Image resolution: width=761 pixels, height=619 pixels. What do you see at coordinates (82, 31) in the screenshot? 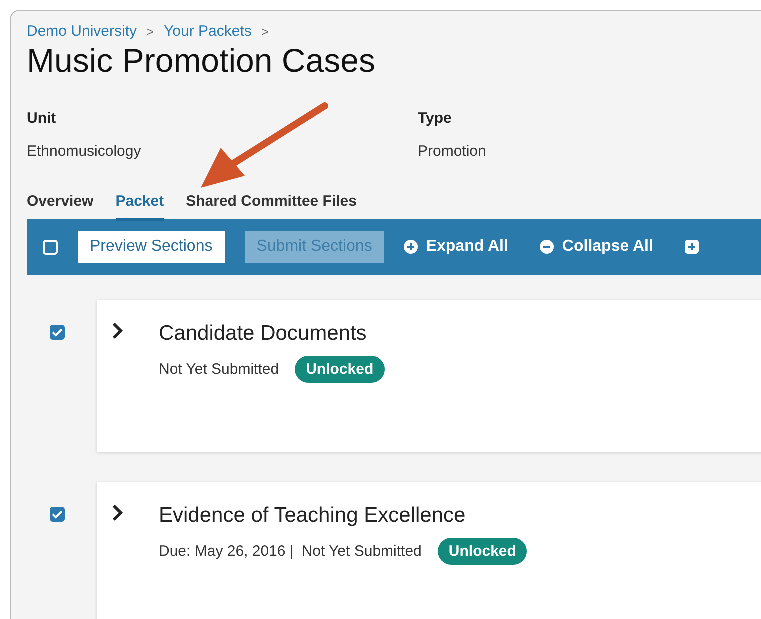
I see `breadcrumb-link: Demo University` at bounding box center [82, 31].